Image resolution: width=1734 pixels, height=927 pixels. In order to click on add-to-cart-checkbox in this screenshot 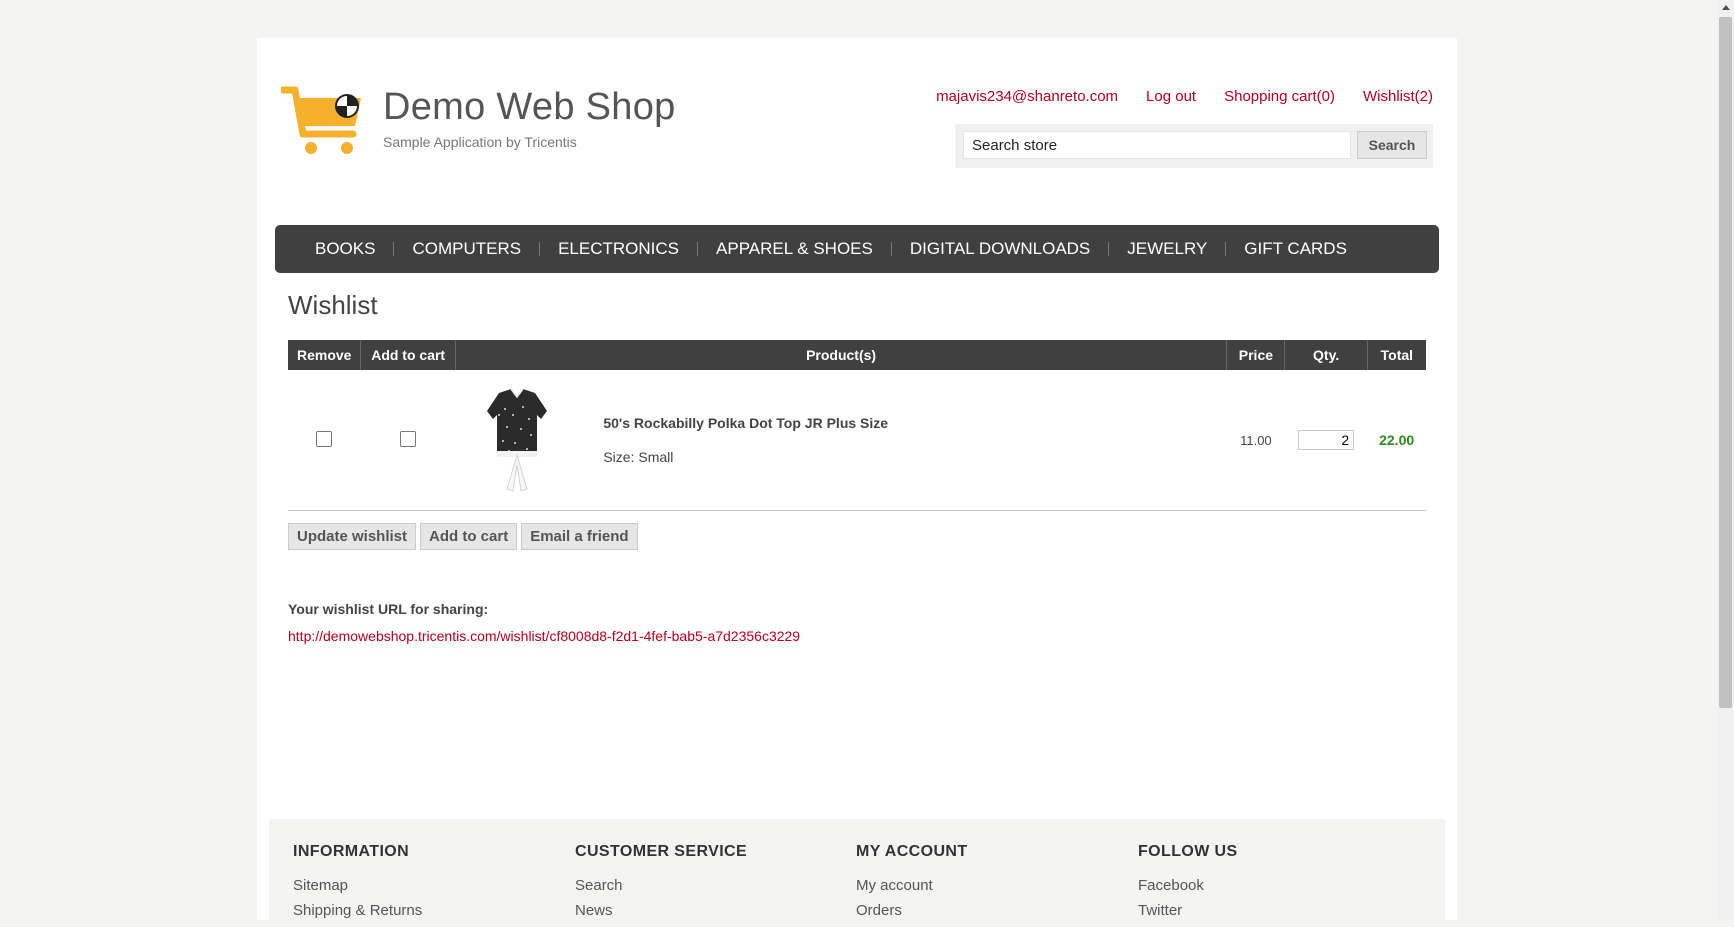, I will do `click(408, 438)`.